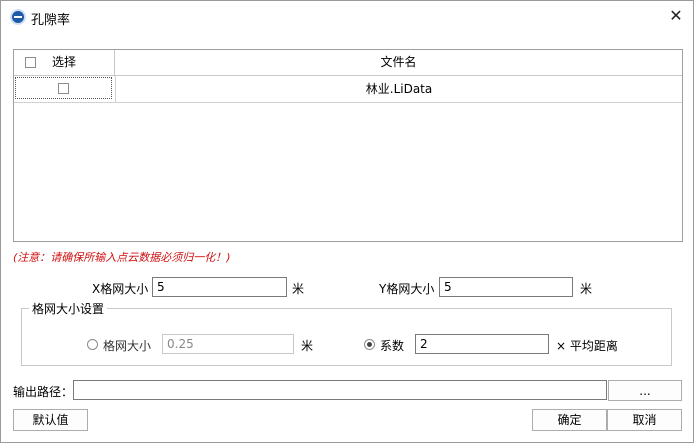 The image size is (694, 443). I want to click on x-grid-size-input: 5, so click(219, 287).